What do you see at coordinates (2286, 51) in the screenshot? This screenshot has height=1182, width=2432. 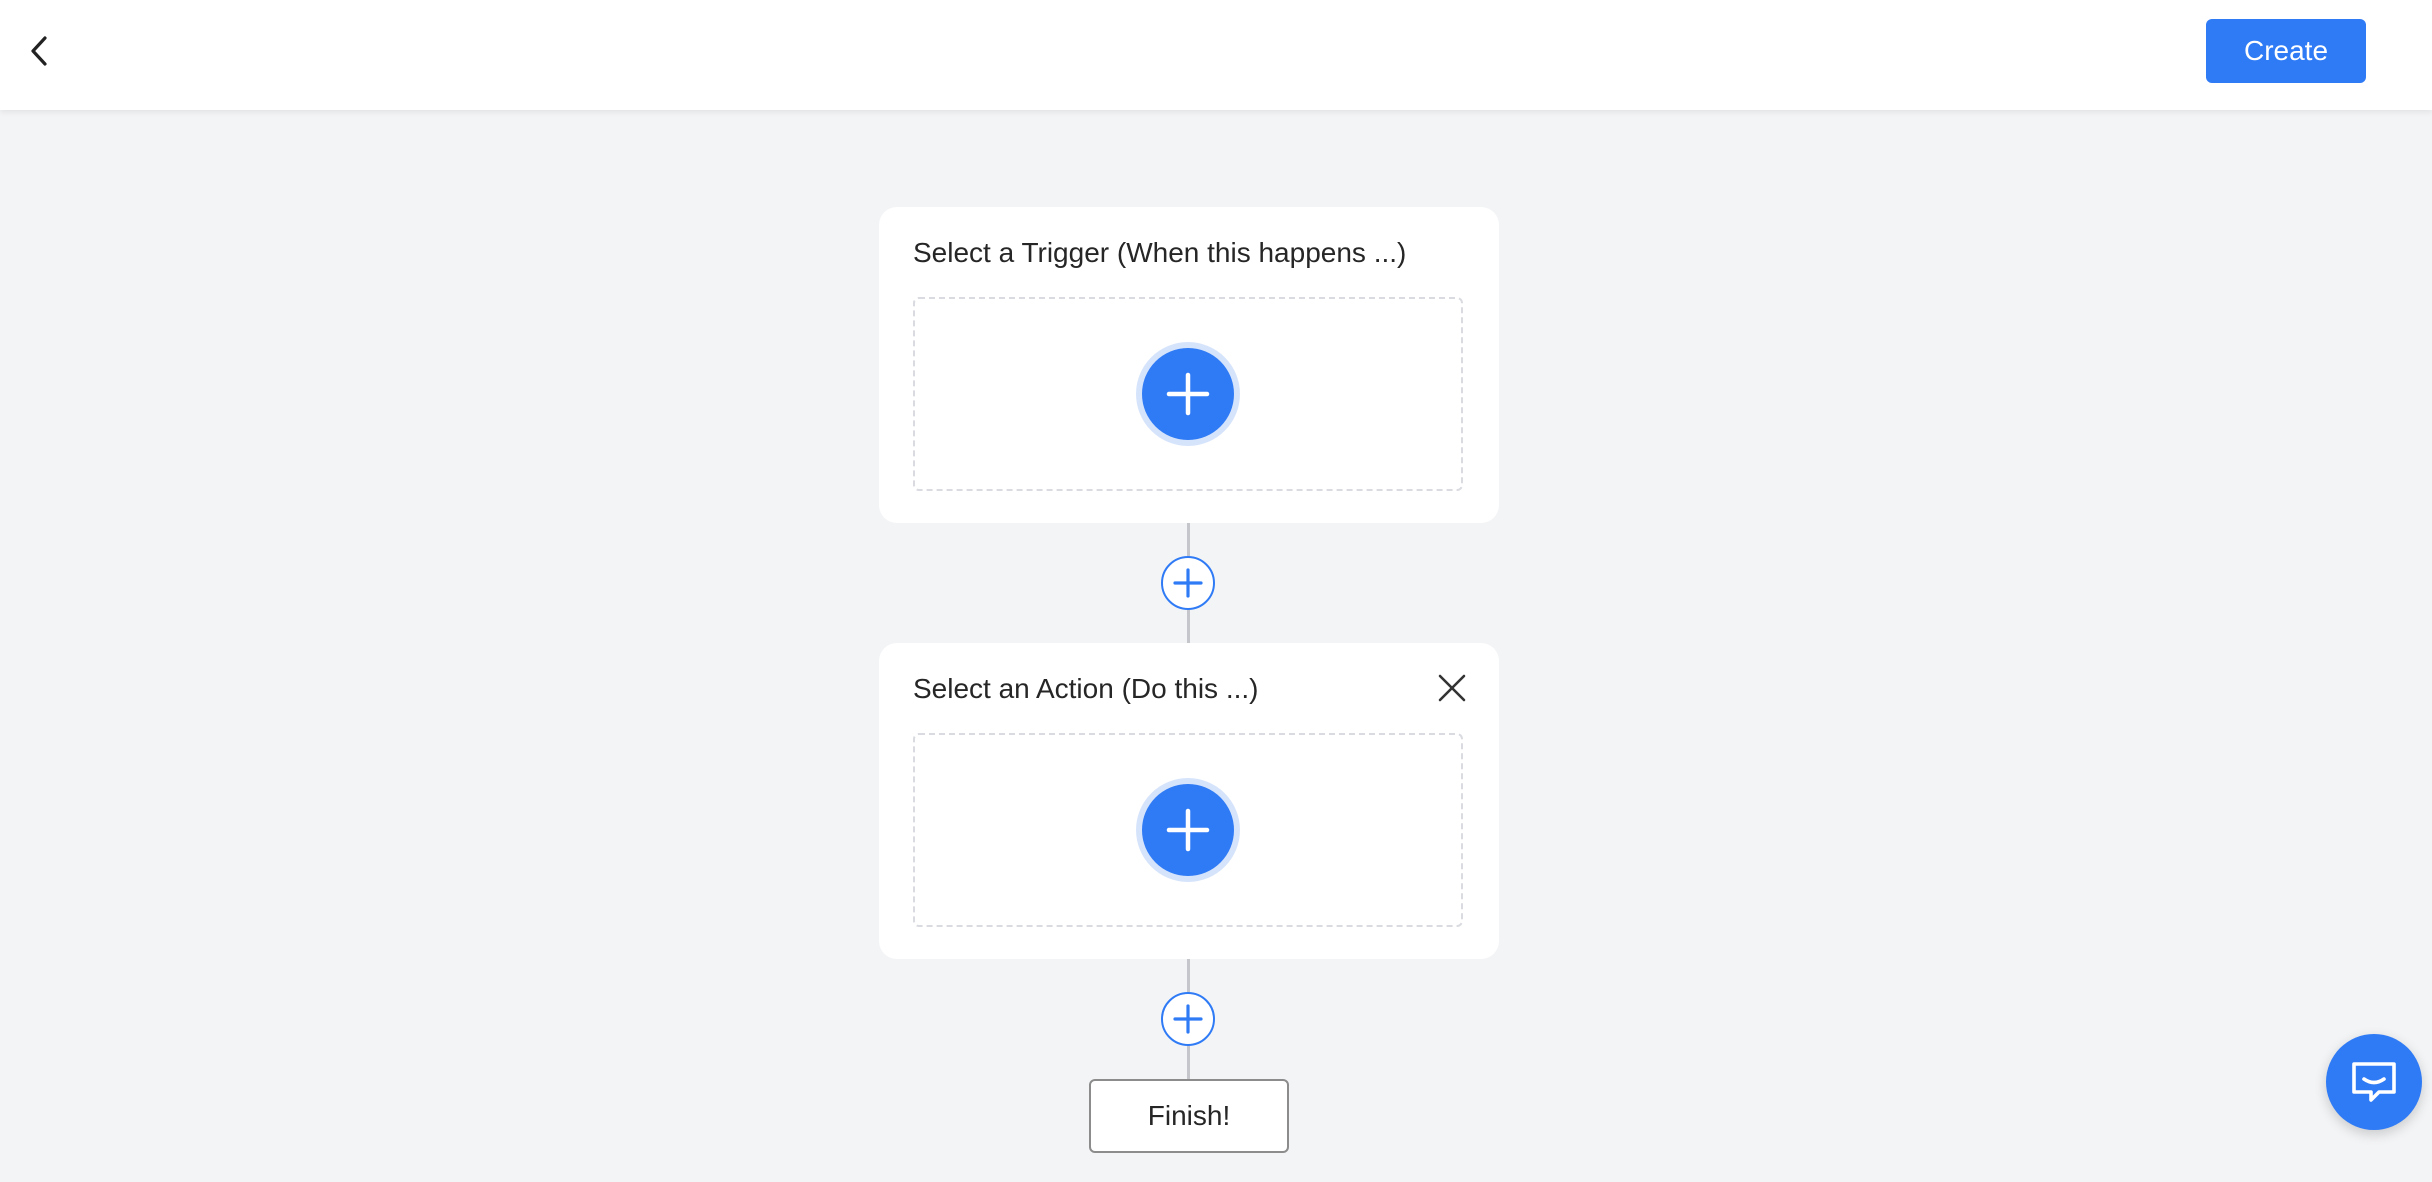 I see `create-button: Create` at bounding box center [2286, 51].